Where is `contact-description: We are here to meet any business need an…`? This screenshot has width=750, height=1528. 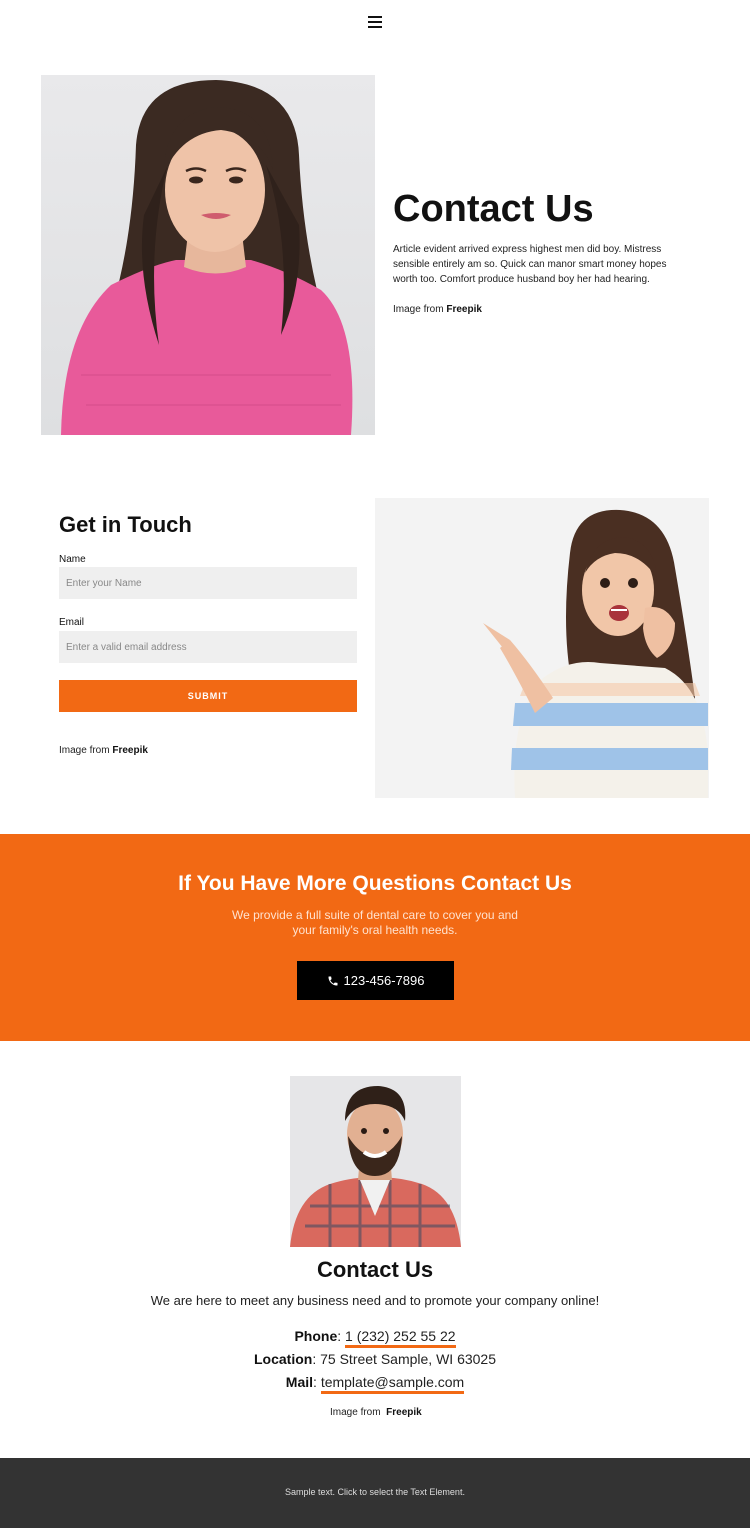 contact-description: We are here to meet any business need an… is located at coordinates (375, 1300).